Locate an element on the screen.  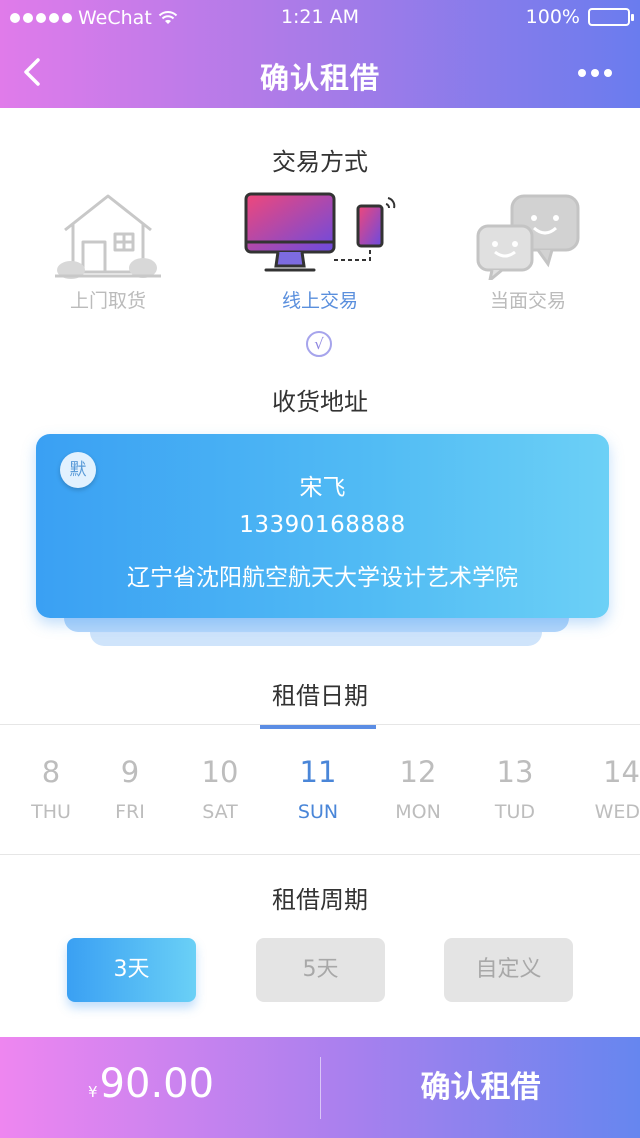
trade-option-pickup: 上门取货 is located at coordinates (108, 251).